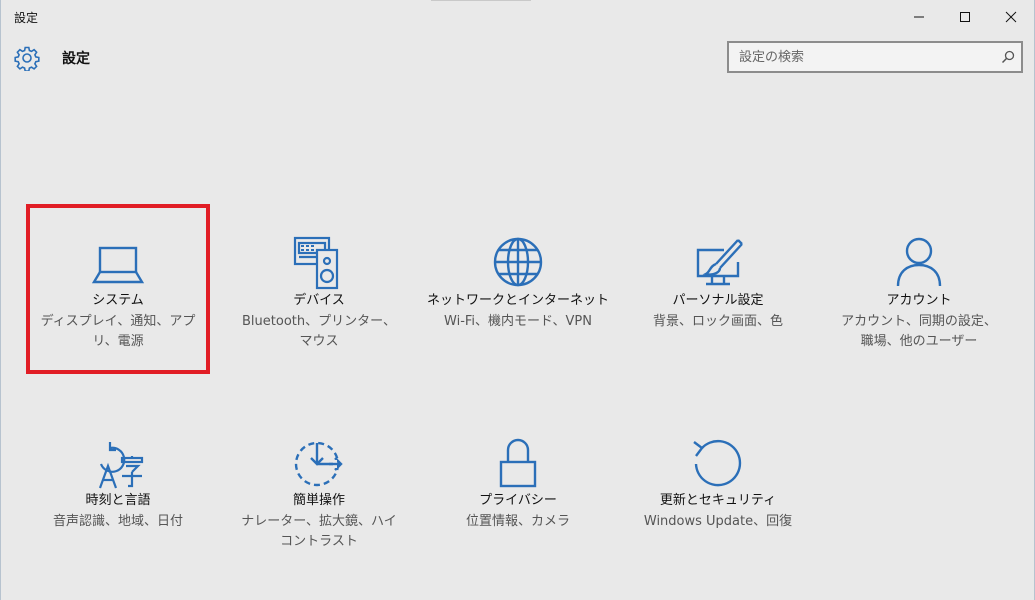  I want to click on gear-icon, so click(27, 58).